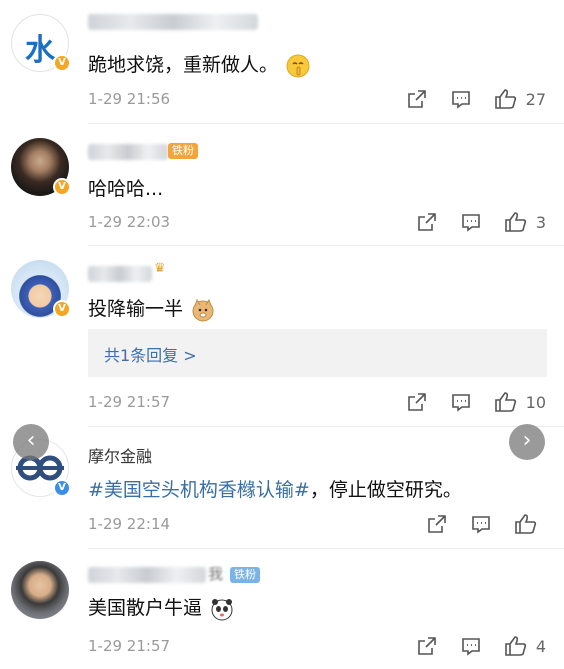  Describe the element at coordinates (129, 524) in the screenshot. I see `comment-time: 1-29 22:14` at that location.